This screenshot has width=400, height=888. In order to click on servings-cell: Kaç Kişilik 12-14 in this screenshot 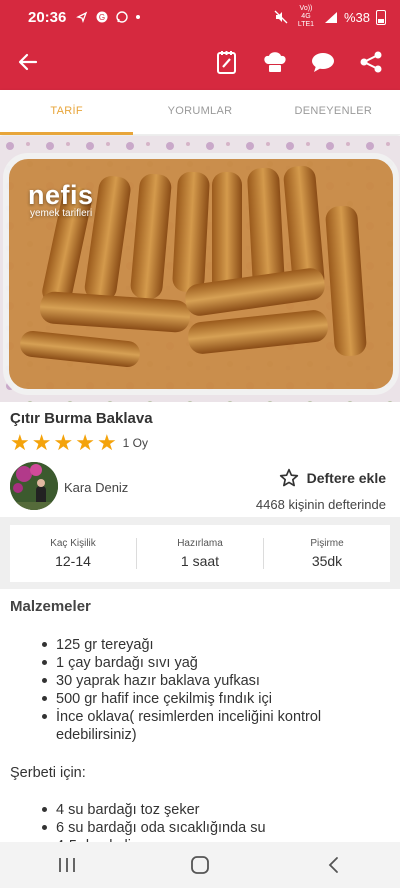, I will do `click(73, 553)`.